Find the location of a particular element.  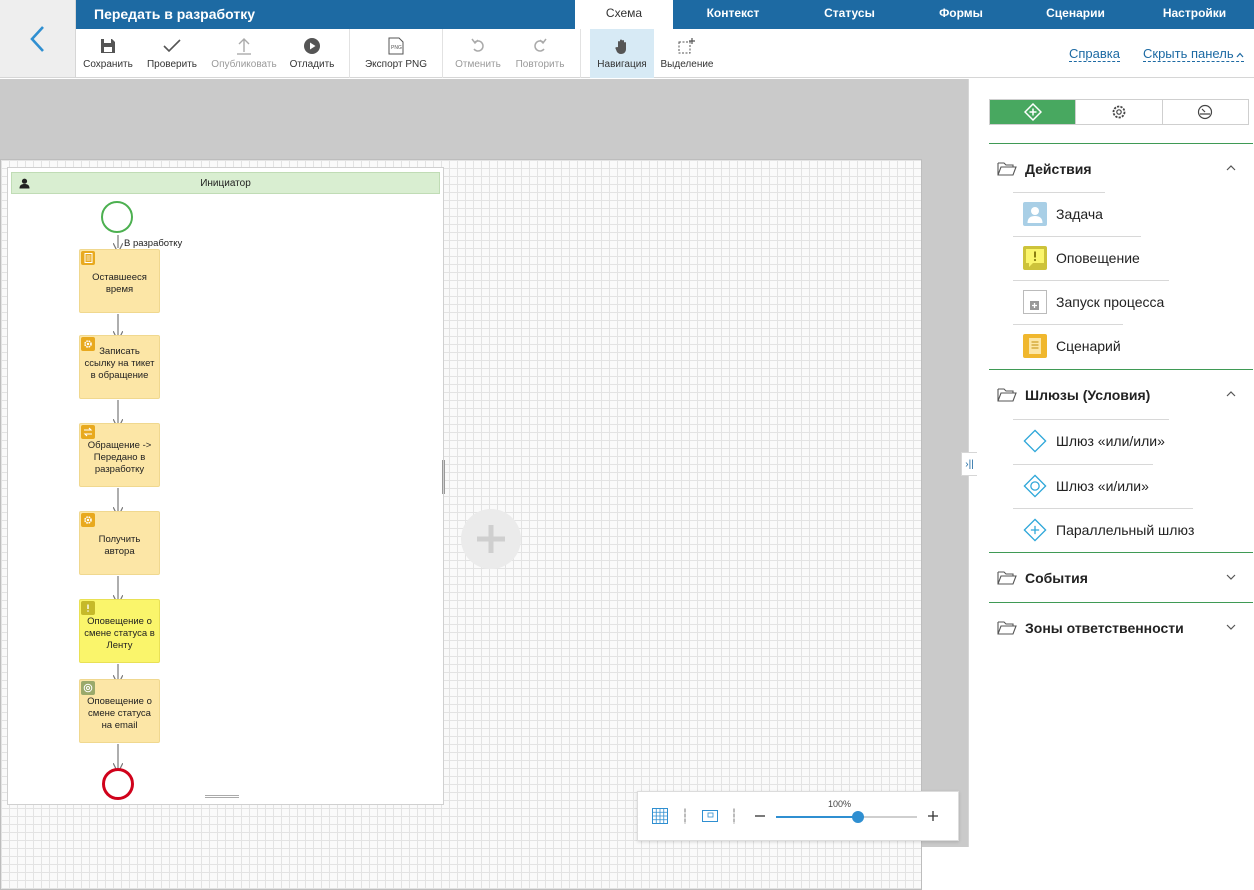

subprocess-icon is located at coordinates (1035, 302).